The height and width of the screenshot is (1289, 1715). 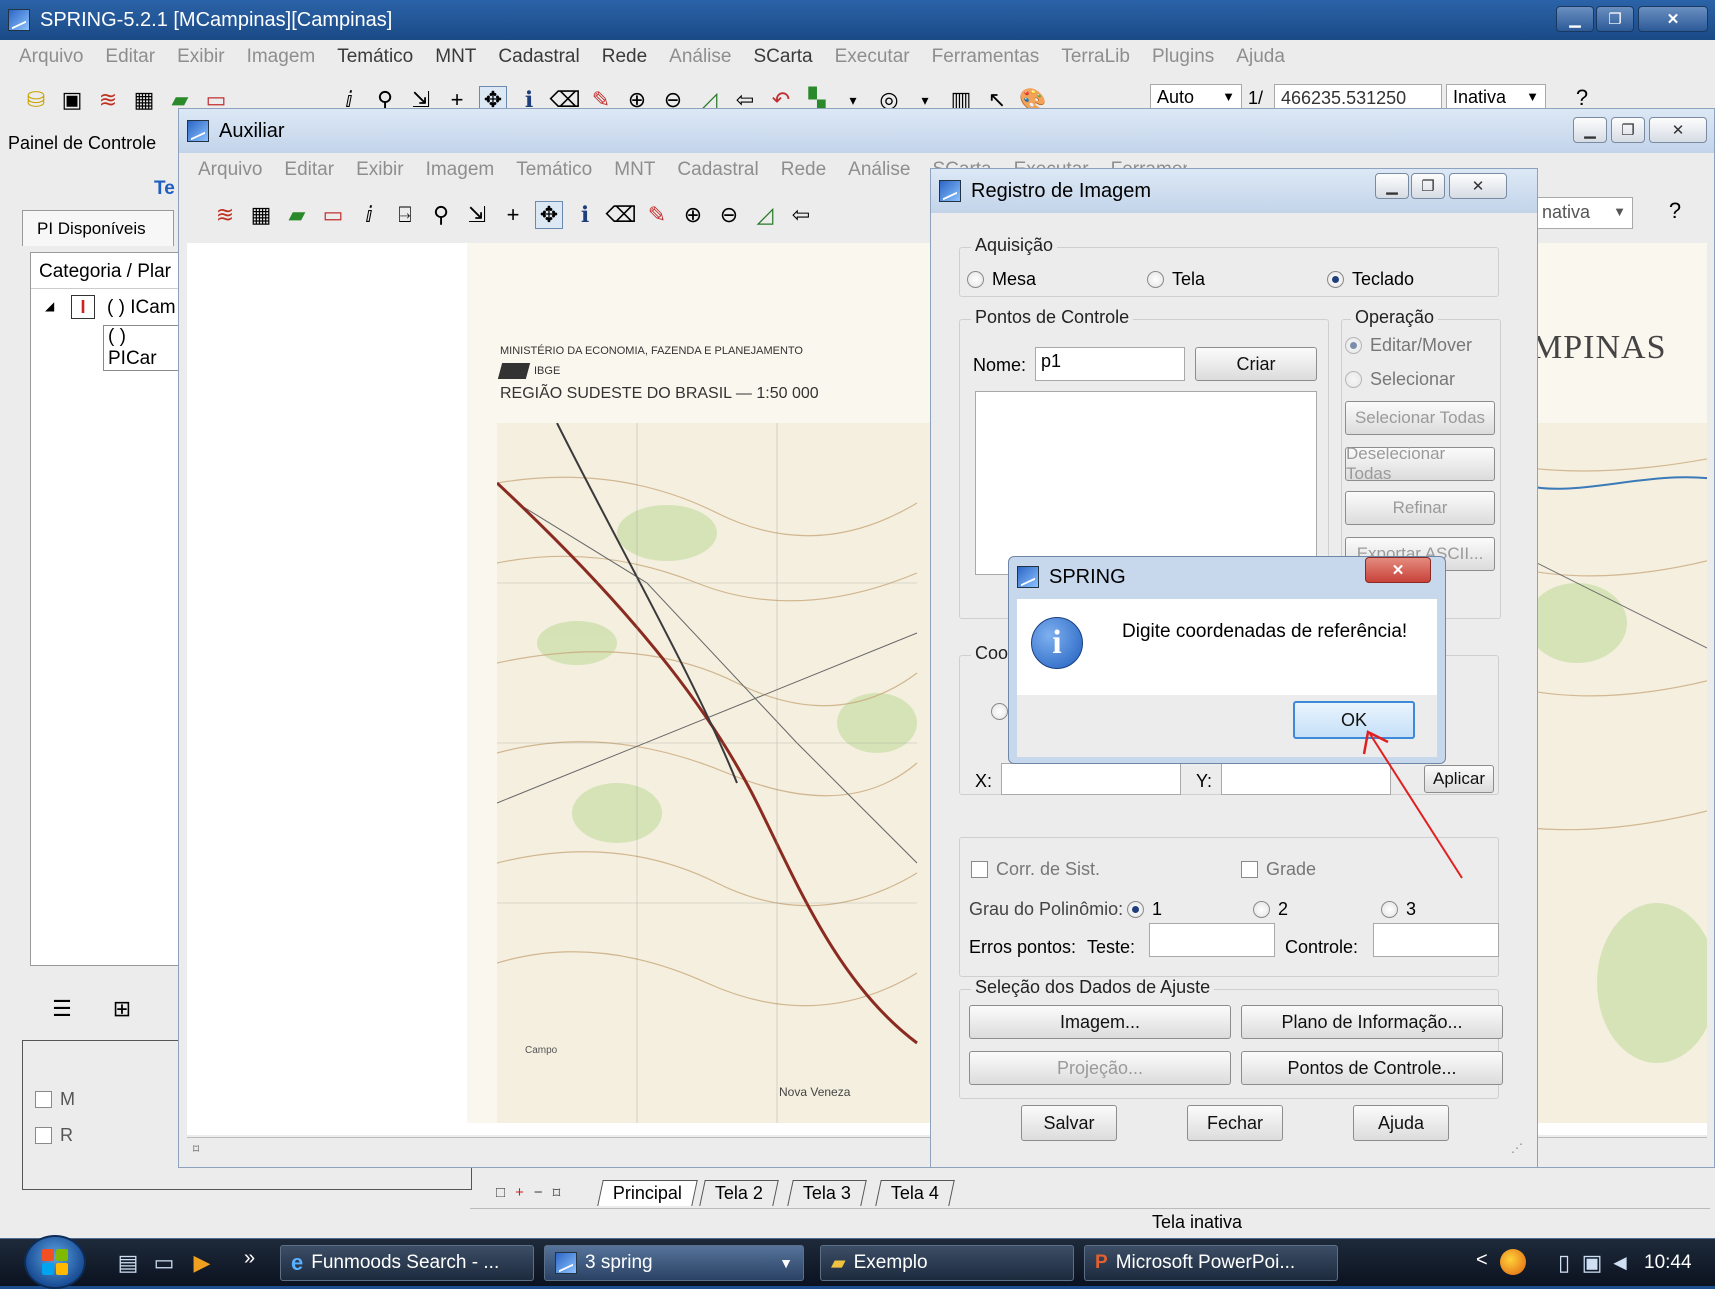 I want to click on grau-2-dot, so click(x=1261, y=909).